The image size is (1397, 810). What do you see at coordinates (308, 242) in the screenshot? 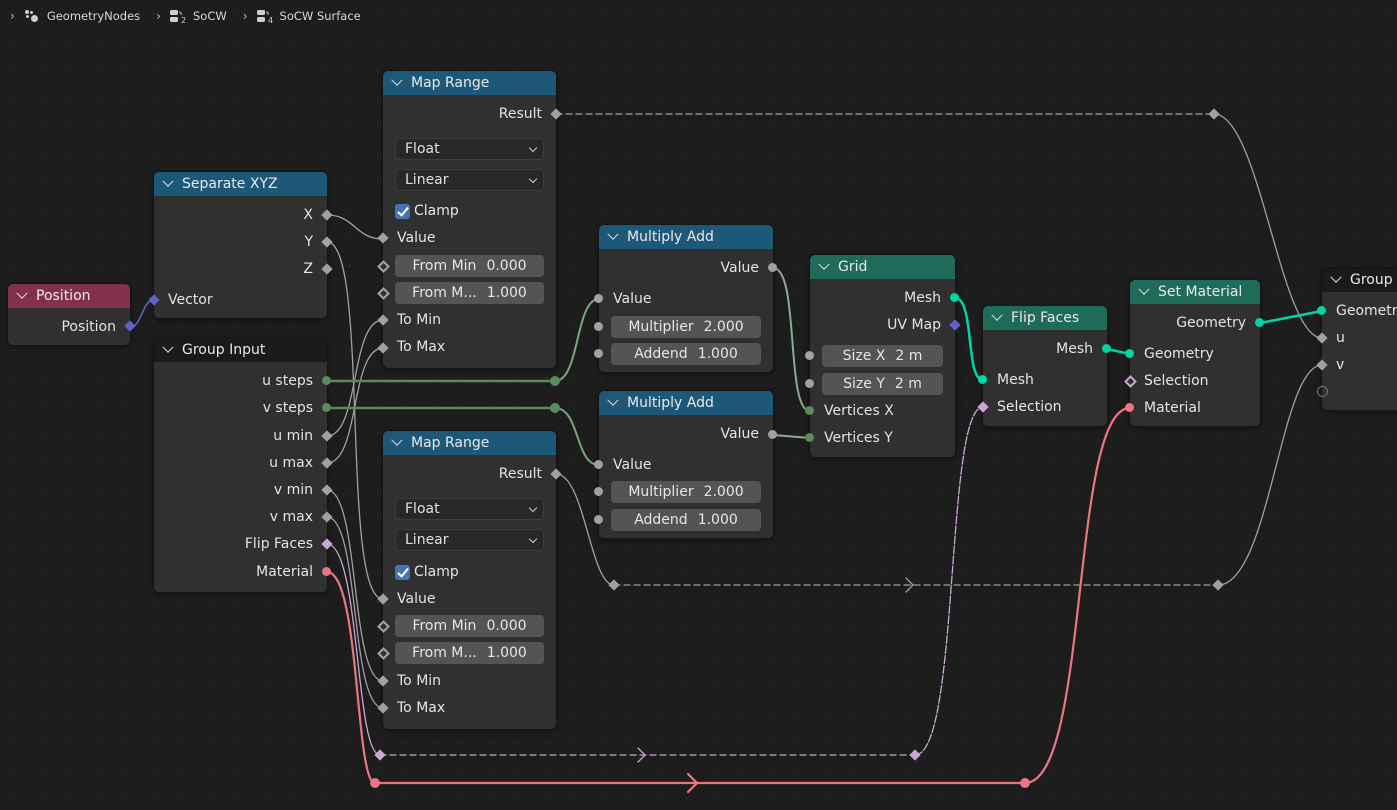
I see `socket-label: Y` at bounding box center [308, 242].